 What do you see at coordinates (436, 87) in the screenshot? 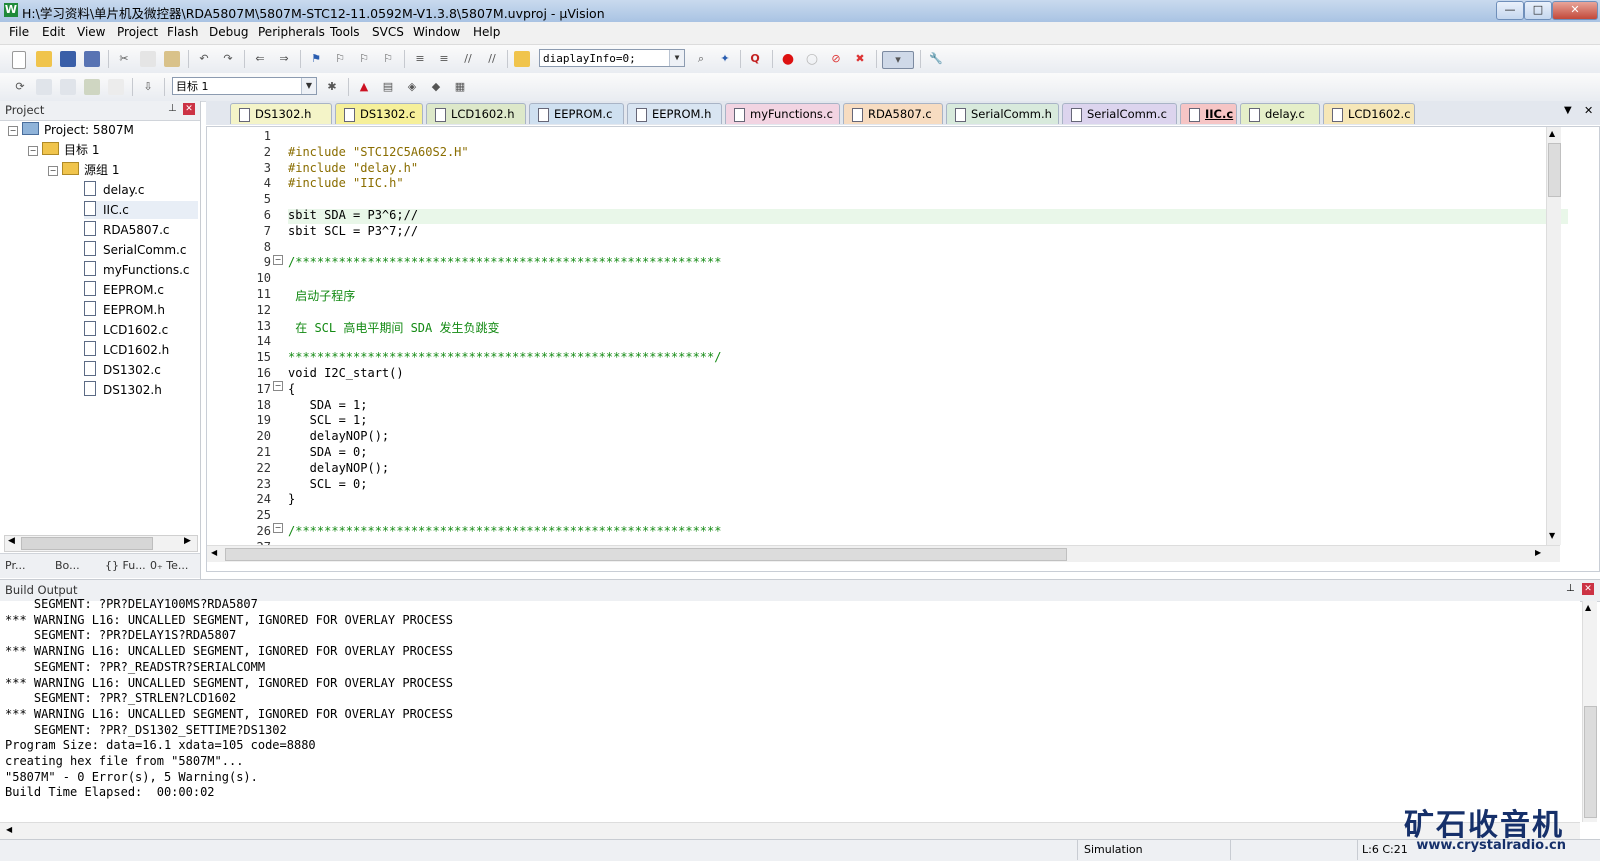
I see `manage-rte-icon: ◆` at bounding box center [436, 87].